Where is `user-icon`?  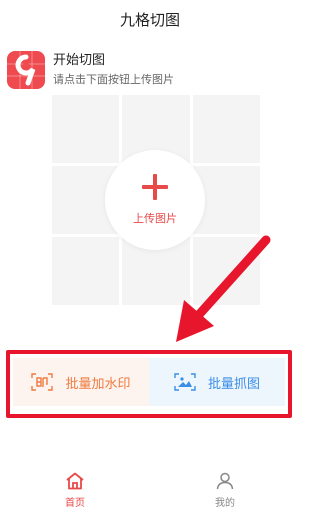 user-icon is located at coordinates (225, 481).